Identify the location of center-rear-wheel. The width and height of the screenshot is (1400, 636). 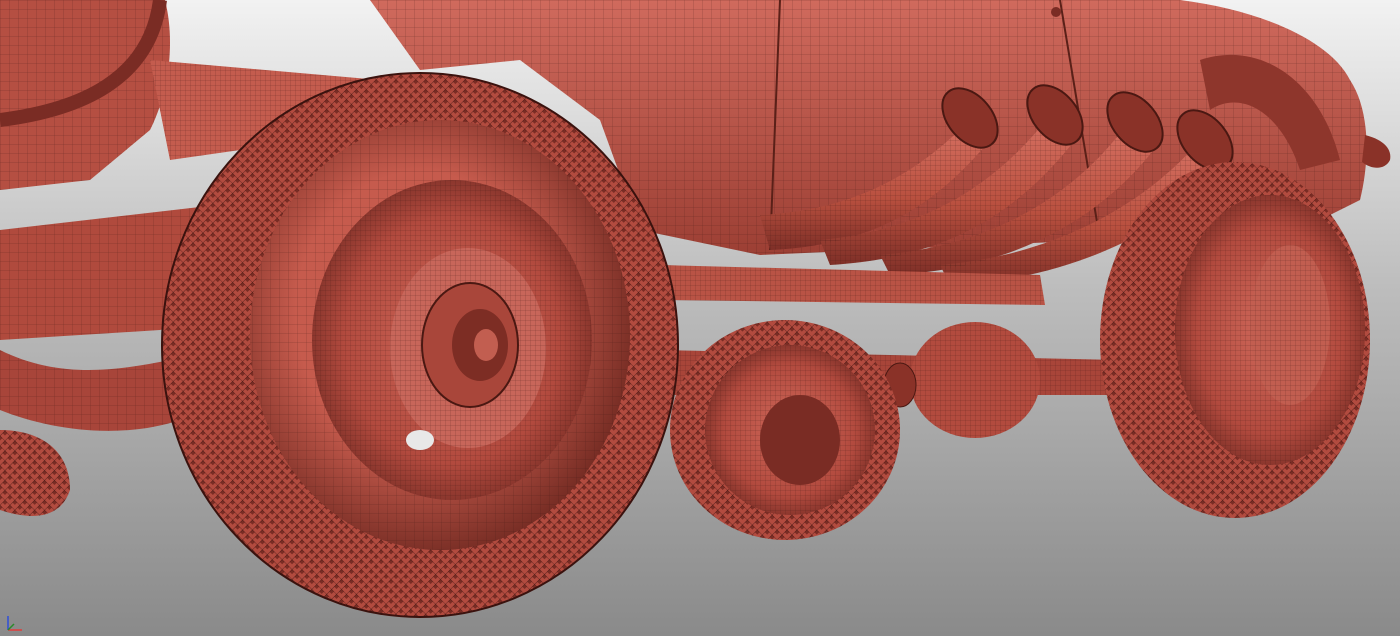
(785, 430).